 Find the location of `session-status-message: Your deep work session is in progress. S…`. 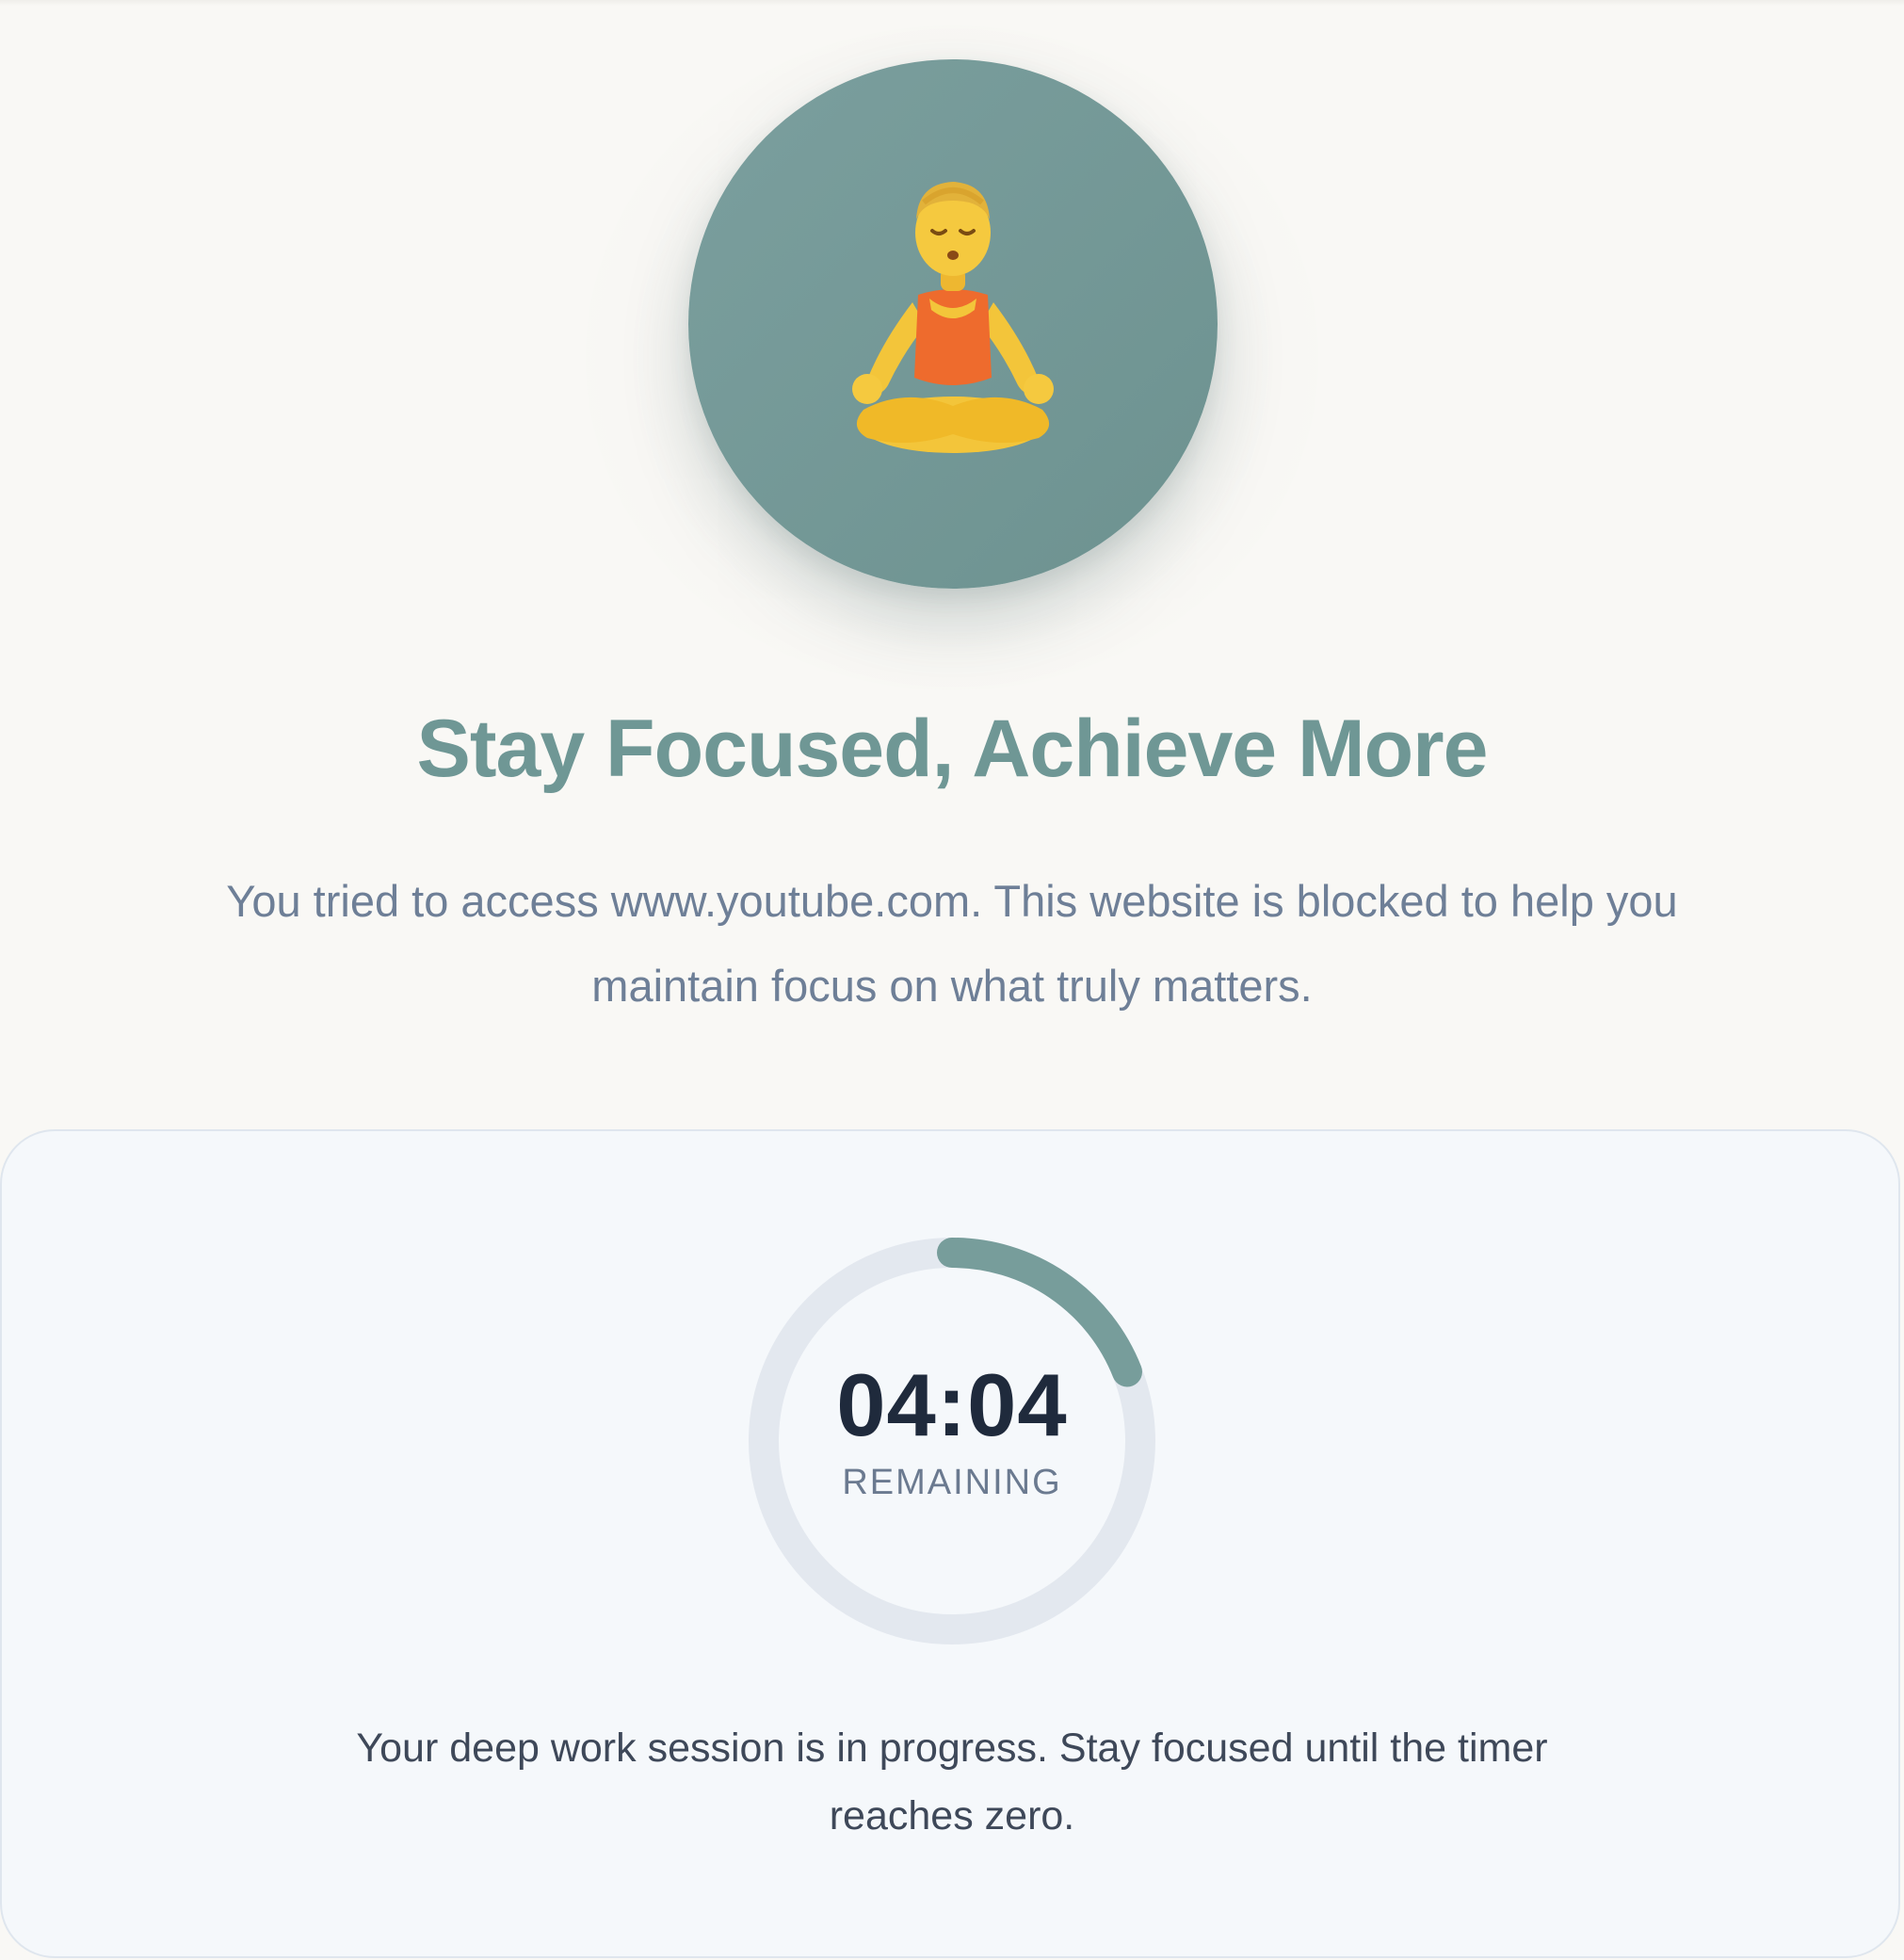

session-status-message: Your deep work session is in progress. S… is located at coordinates (952, 1782).